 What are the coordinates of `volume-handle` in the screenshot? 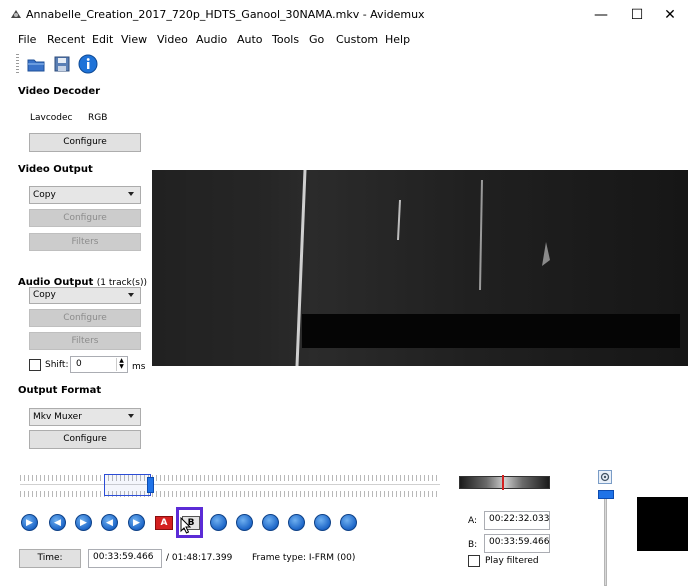 It's located at (606, 494).